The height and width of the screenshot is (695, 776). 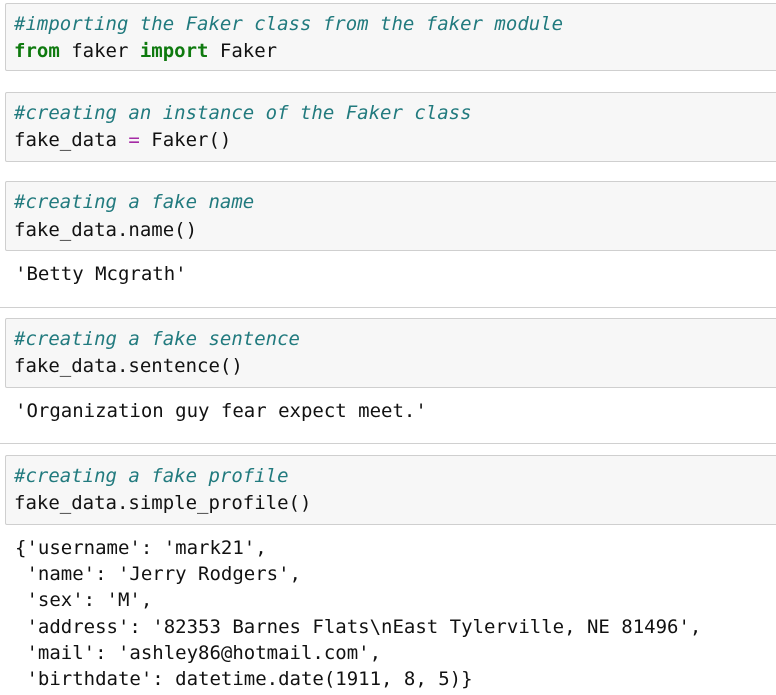 What do you see at coordinates (174, 51) in the screenshot?
I see `keyword-import: import` at bounding box center [174, 51].